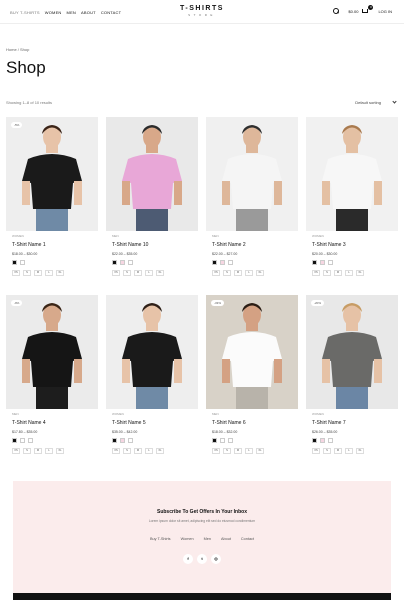 This screenshot has height=600, width=404. I want to click on product-name: T-Shirt Name 7, so click(355, 423).